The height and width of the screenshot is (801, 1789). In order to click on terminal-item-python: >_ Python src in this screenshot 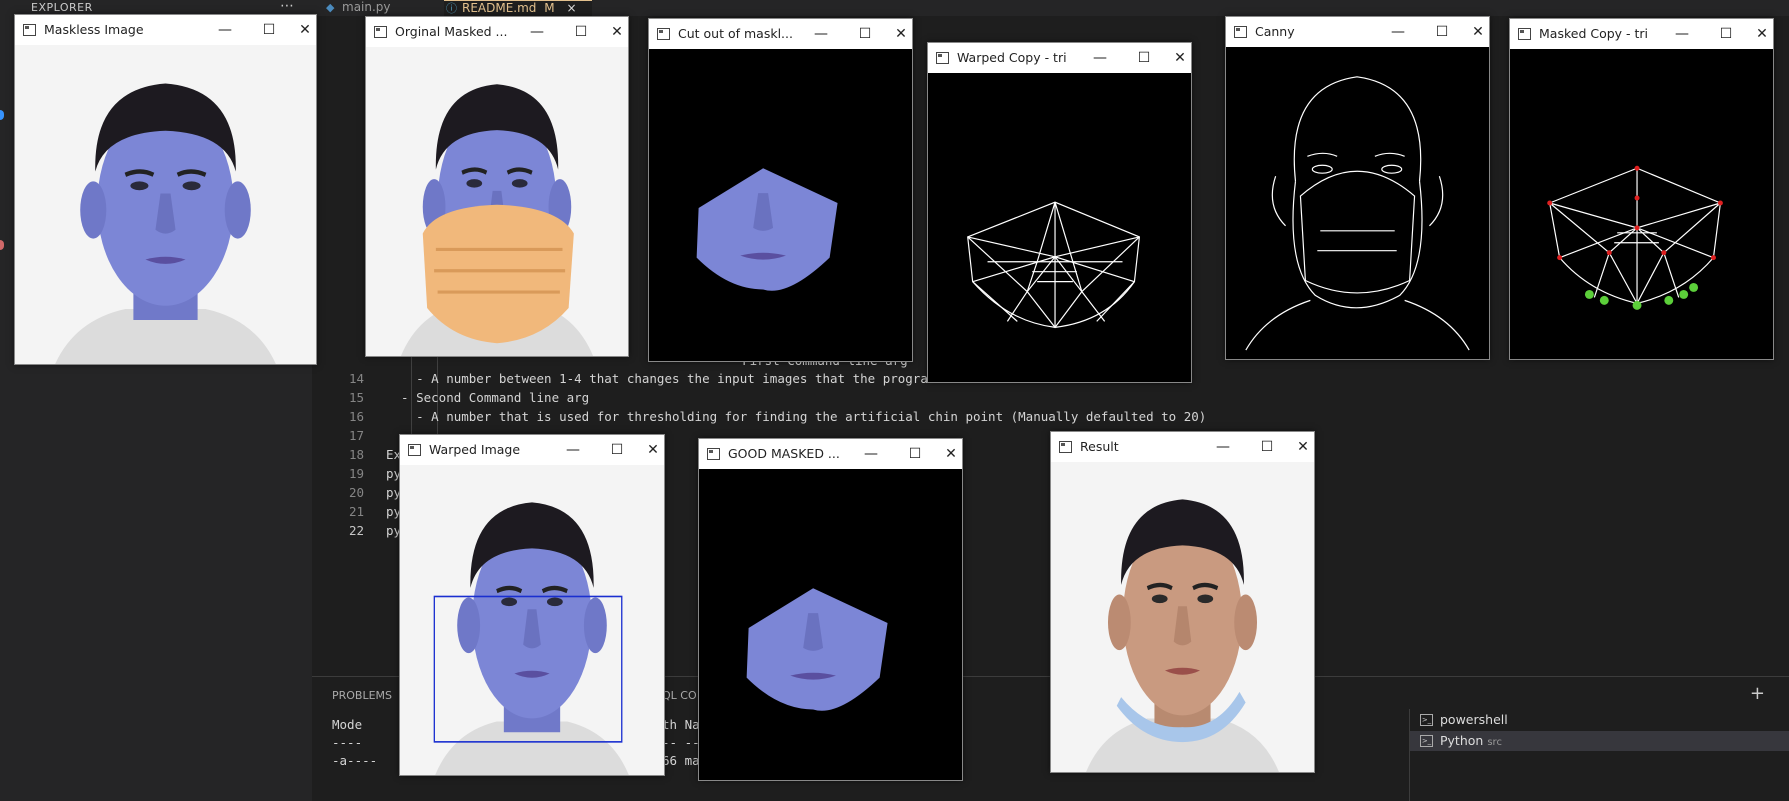, I will do `click(1599, 741)`.